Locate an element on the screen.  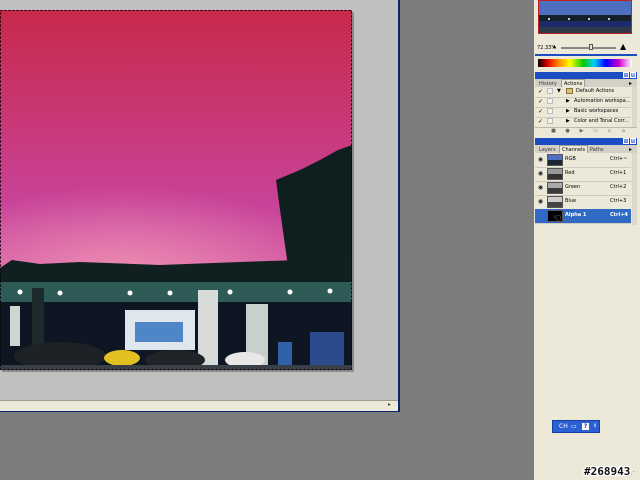
keyboard-icon: ▭ is located at coordinates (575, 427).